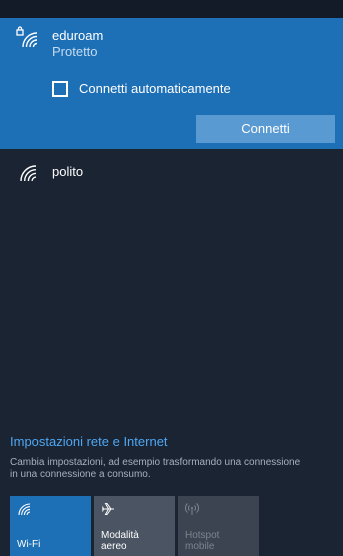 The image size is (343, 556). Describe the element at coordinates (218, 526) in the screenshot. I see `mobile-hotspot-tile: Hotspot mobile` at that location.